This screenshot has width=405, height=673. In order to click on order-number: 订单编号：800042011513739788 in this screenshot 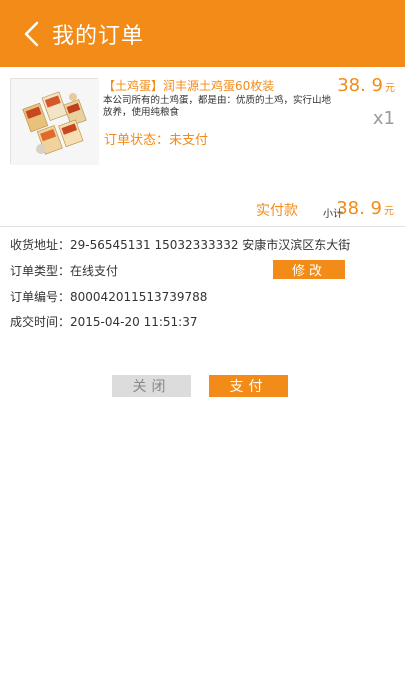, I will do `click(108, 296)`.